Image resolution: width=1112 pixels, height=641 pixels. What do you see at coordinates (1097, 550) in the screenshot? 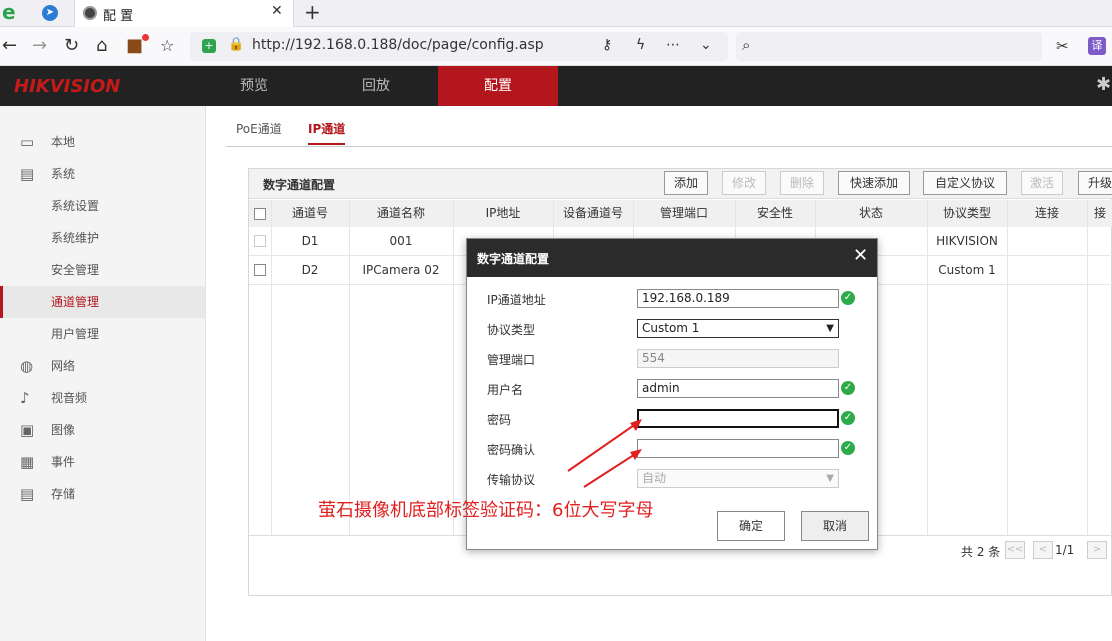
I see `next-page-button: >` at bounding box center [1097, 550].